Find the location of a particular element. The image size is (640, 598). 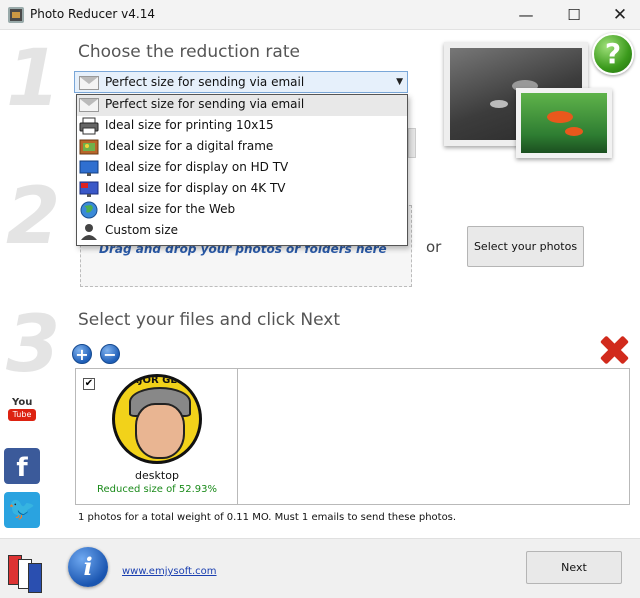

twitter-icon: 🐦 is located at coordinates (22, 510).